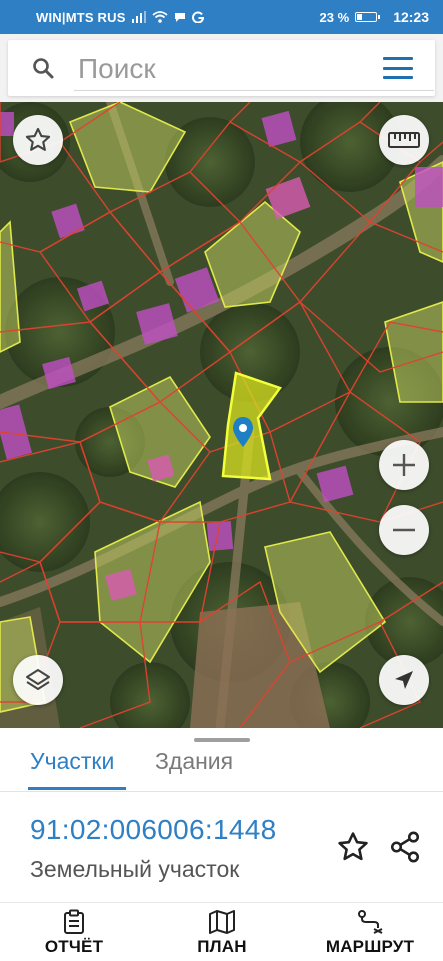 The width and height of the screenshot is (443, 961). I want to click on zoom-out-icon, so click(404, 530).